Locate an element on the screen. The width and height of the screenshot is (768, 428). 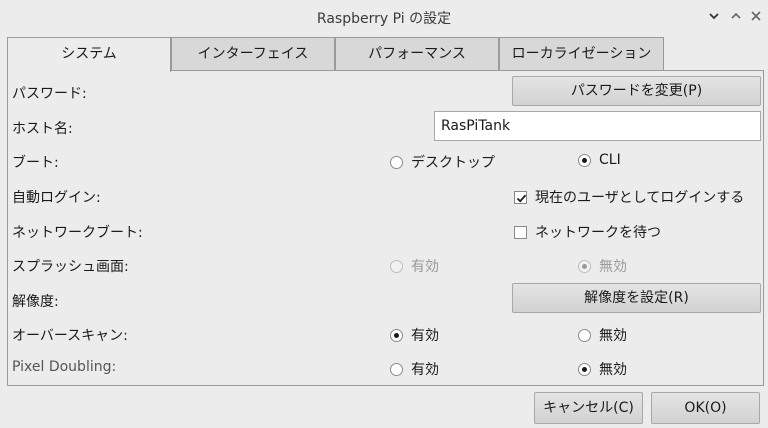
splash-label: スプラッシュ画面: is located at coordinates (70, 267).